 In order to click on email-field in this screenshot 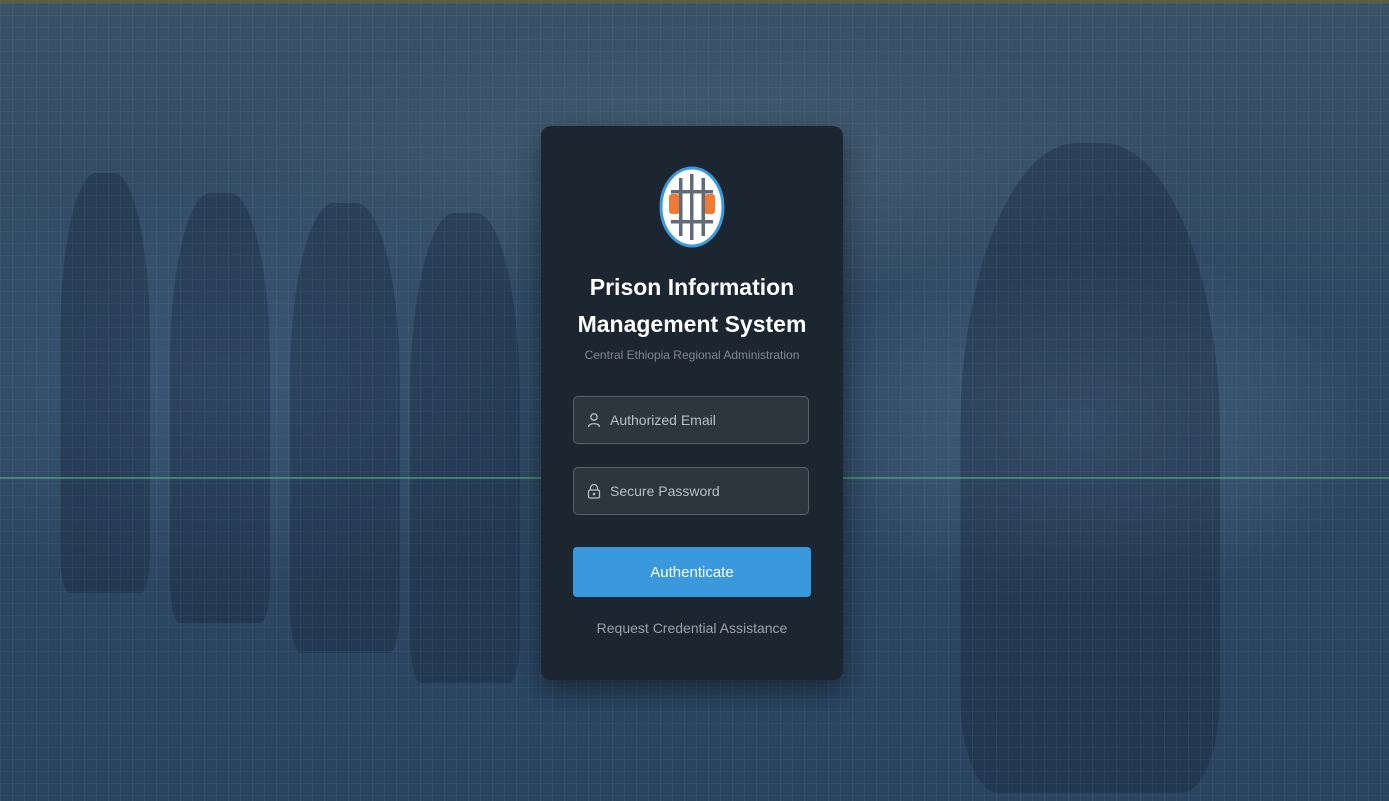, I will do `click(691, 420)`.